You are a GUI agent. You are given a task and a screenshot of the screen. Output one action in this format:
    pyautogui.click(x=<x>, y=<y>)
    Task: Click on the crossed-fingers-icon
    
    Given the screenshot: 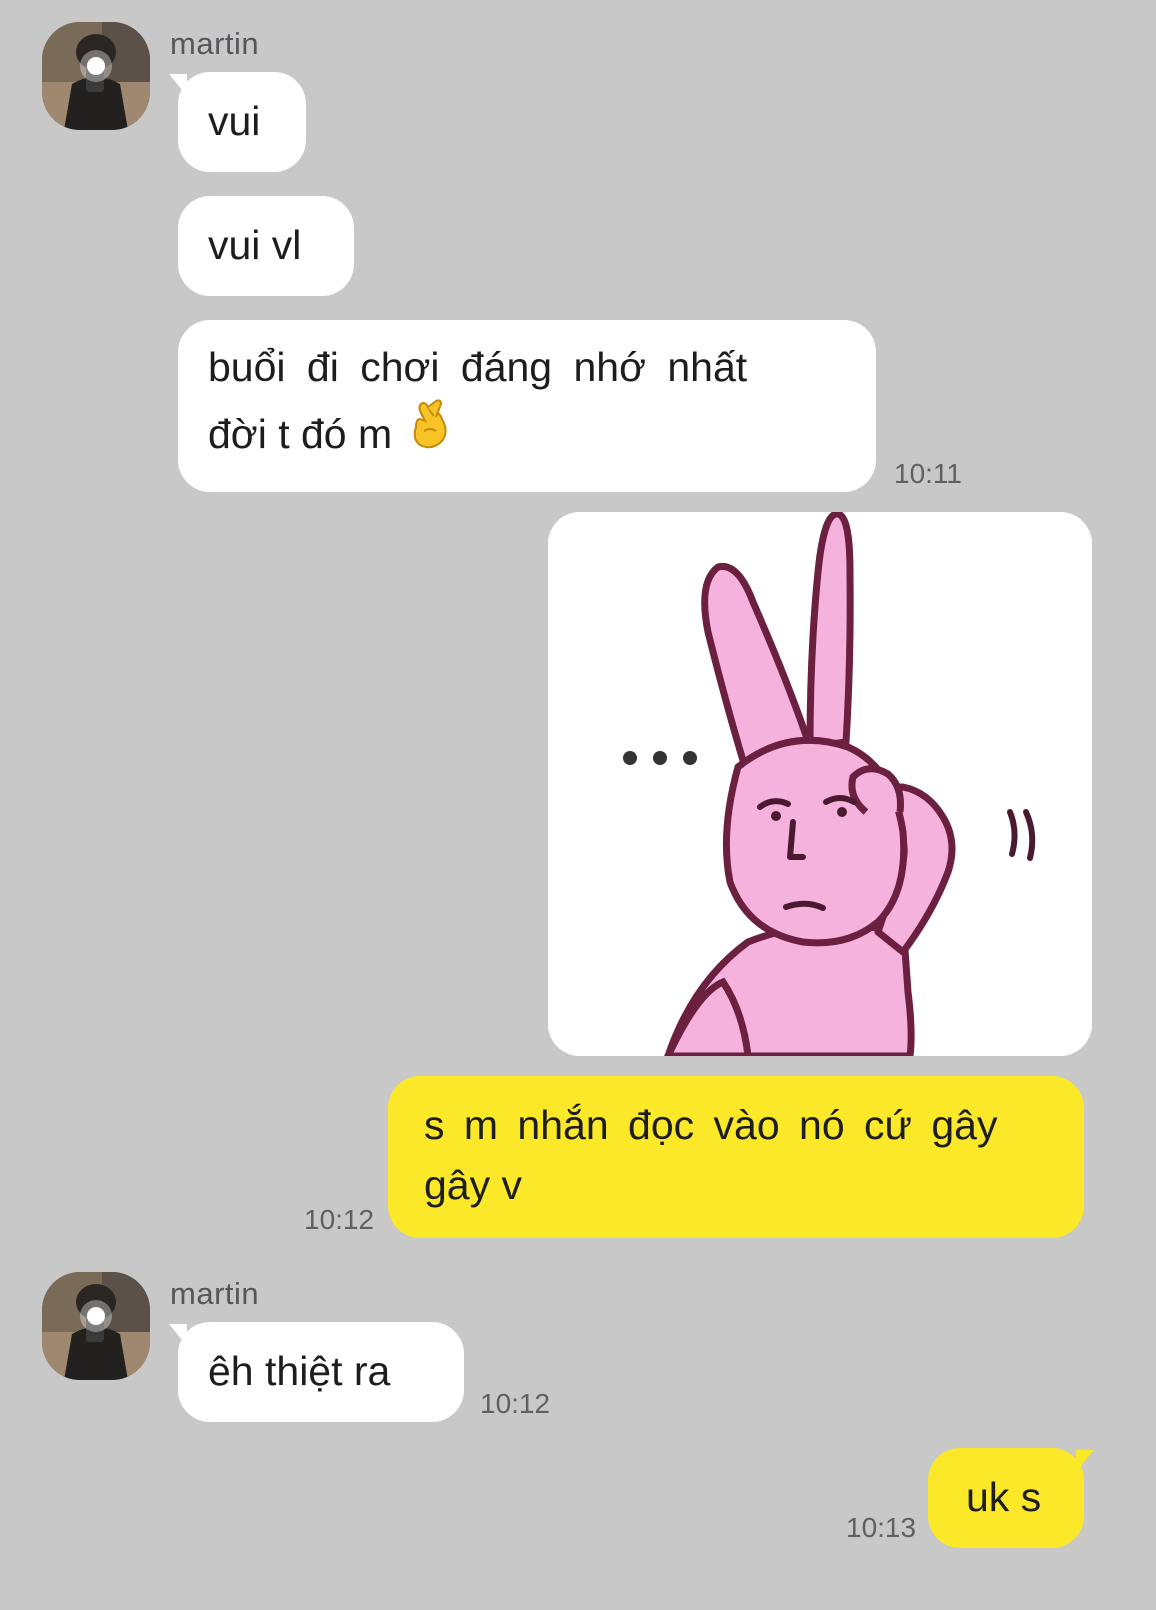 What is the action you would take?
    pyautogui.click(x=428, y=433)
    